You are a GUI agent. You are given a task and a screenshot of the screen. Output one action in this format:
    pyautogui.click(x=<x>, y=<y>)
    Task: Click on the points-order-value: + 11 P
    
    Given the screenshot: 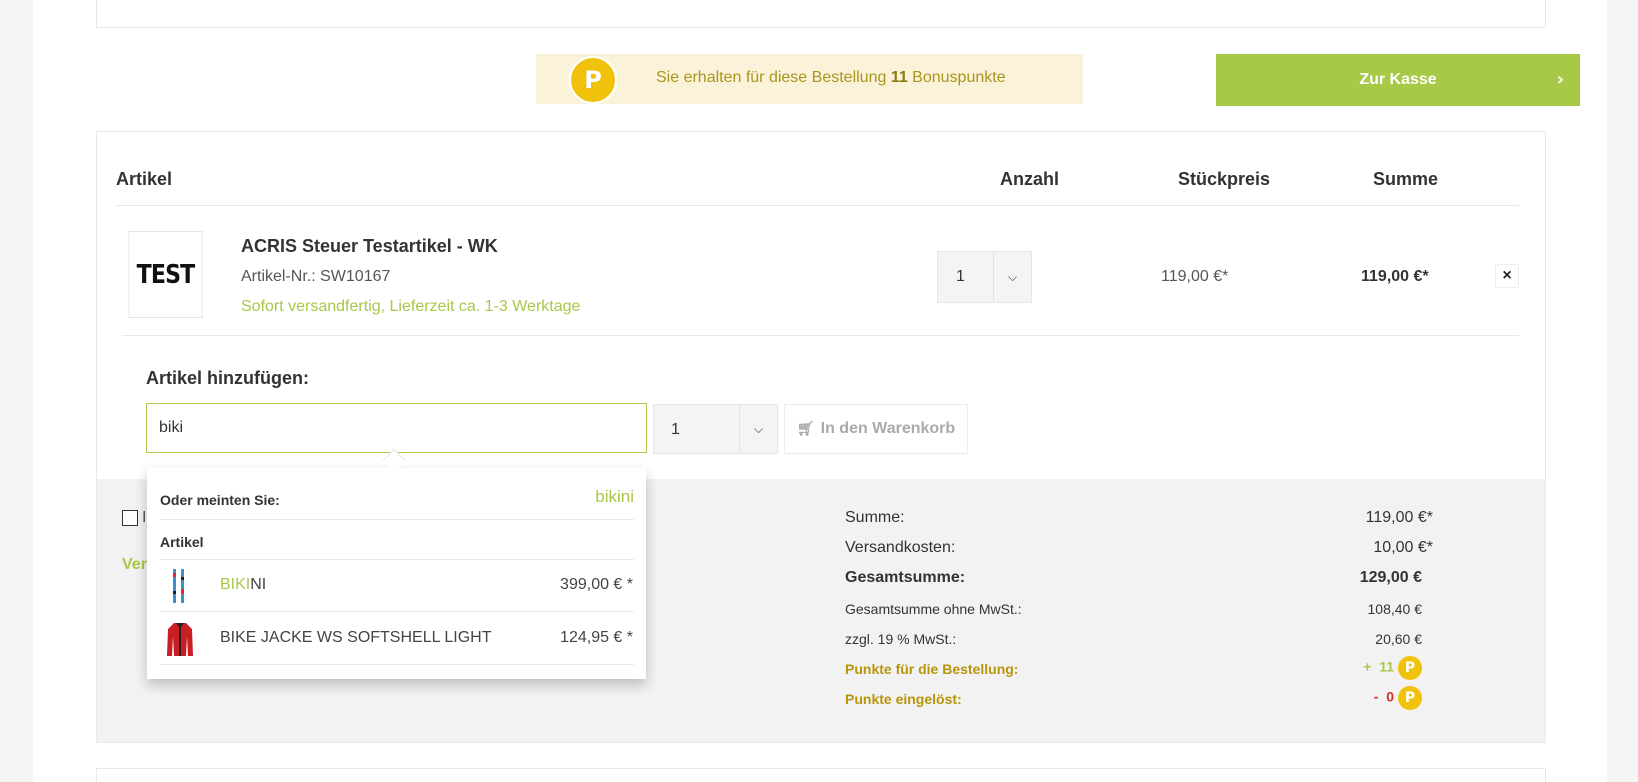 What is the action you would take?
    pyautogui.click(x=1392, y=668)
    